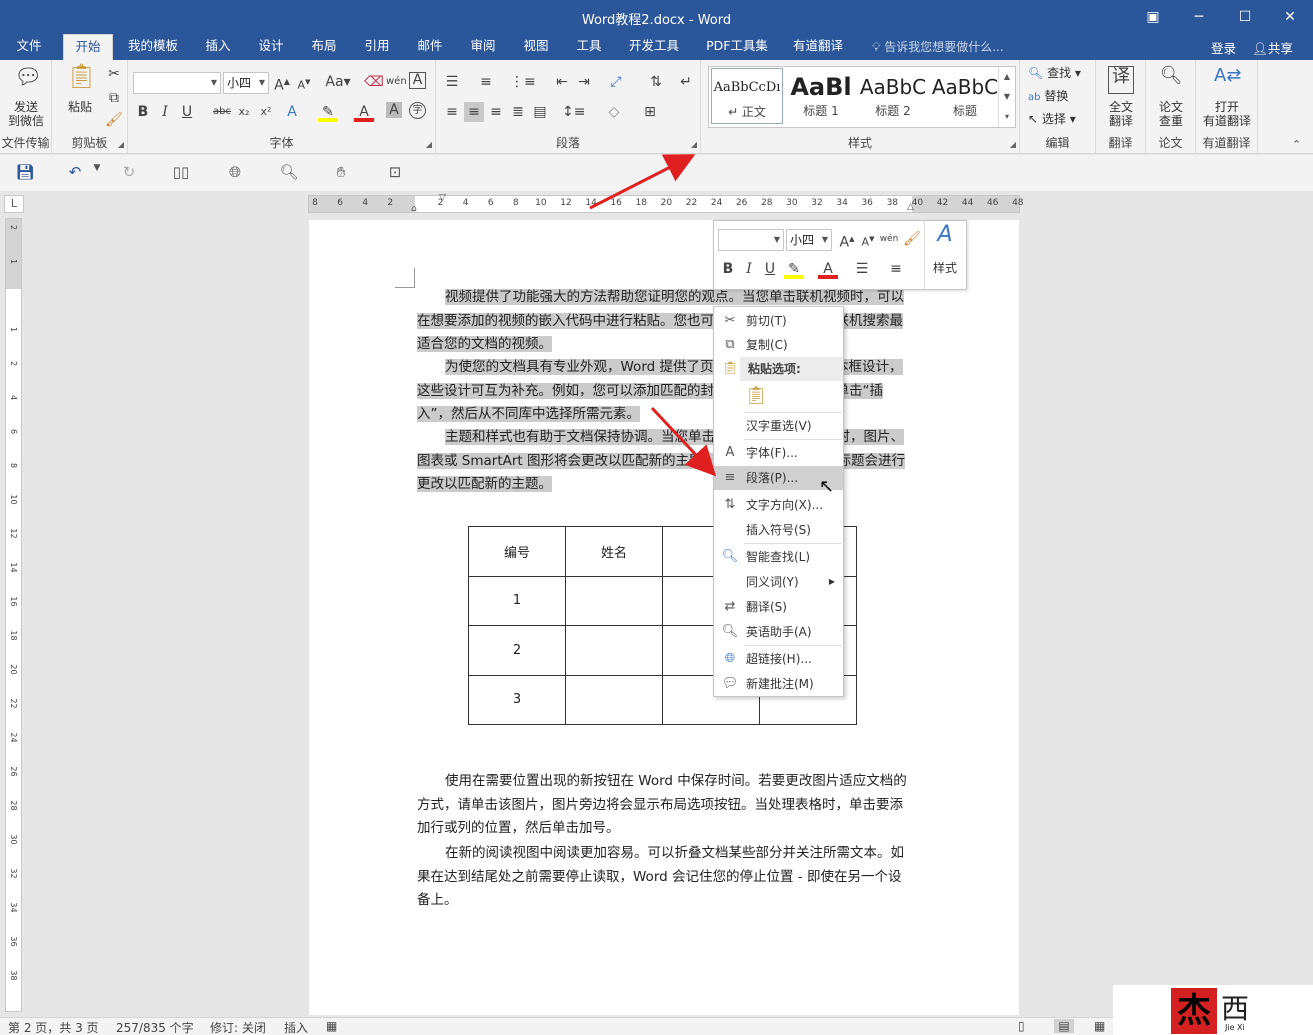 The width and height of the screenshot is (1313, 1035). Describe the element at coordinates (1235, 1008) in the screenshot. I see `logo-char: 西` at that location.